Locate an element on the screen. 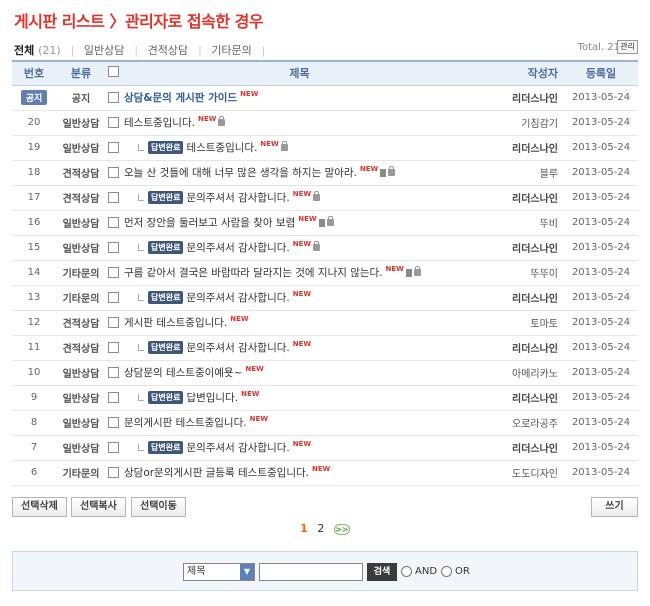 The width and height of the screenshot is (650, 606). radio-or is located at coordinates (446, 571).